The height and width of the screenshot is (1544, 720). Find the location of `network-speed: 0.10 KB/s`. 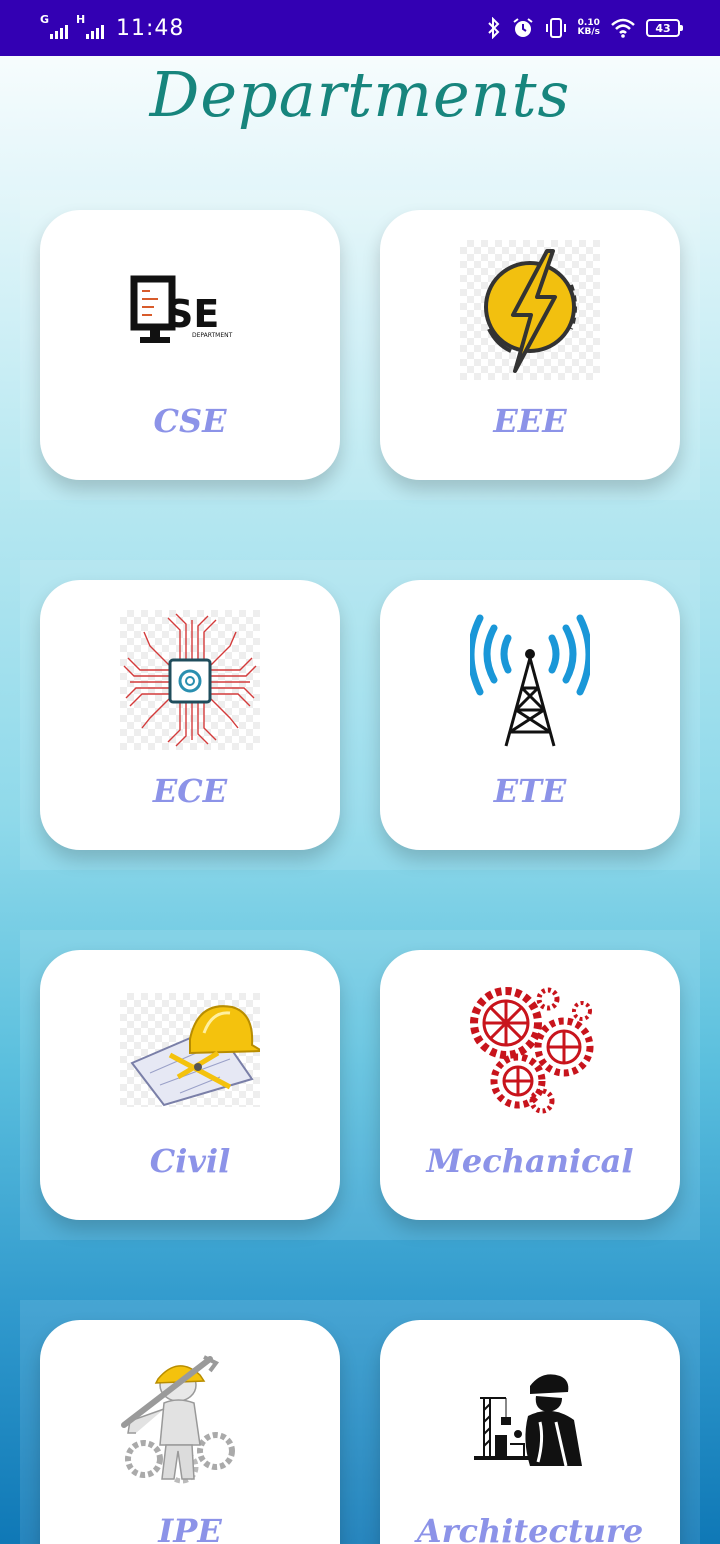

network-speed: 0.10 KB/s is located at coordinates (589, 28).